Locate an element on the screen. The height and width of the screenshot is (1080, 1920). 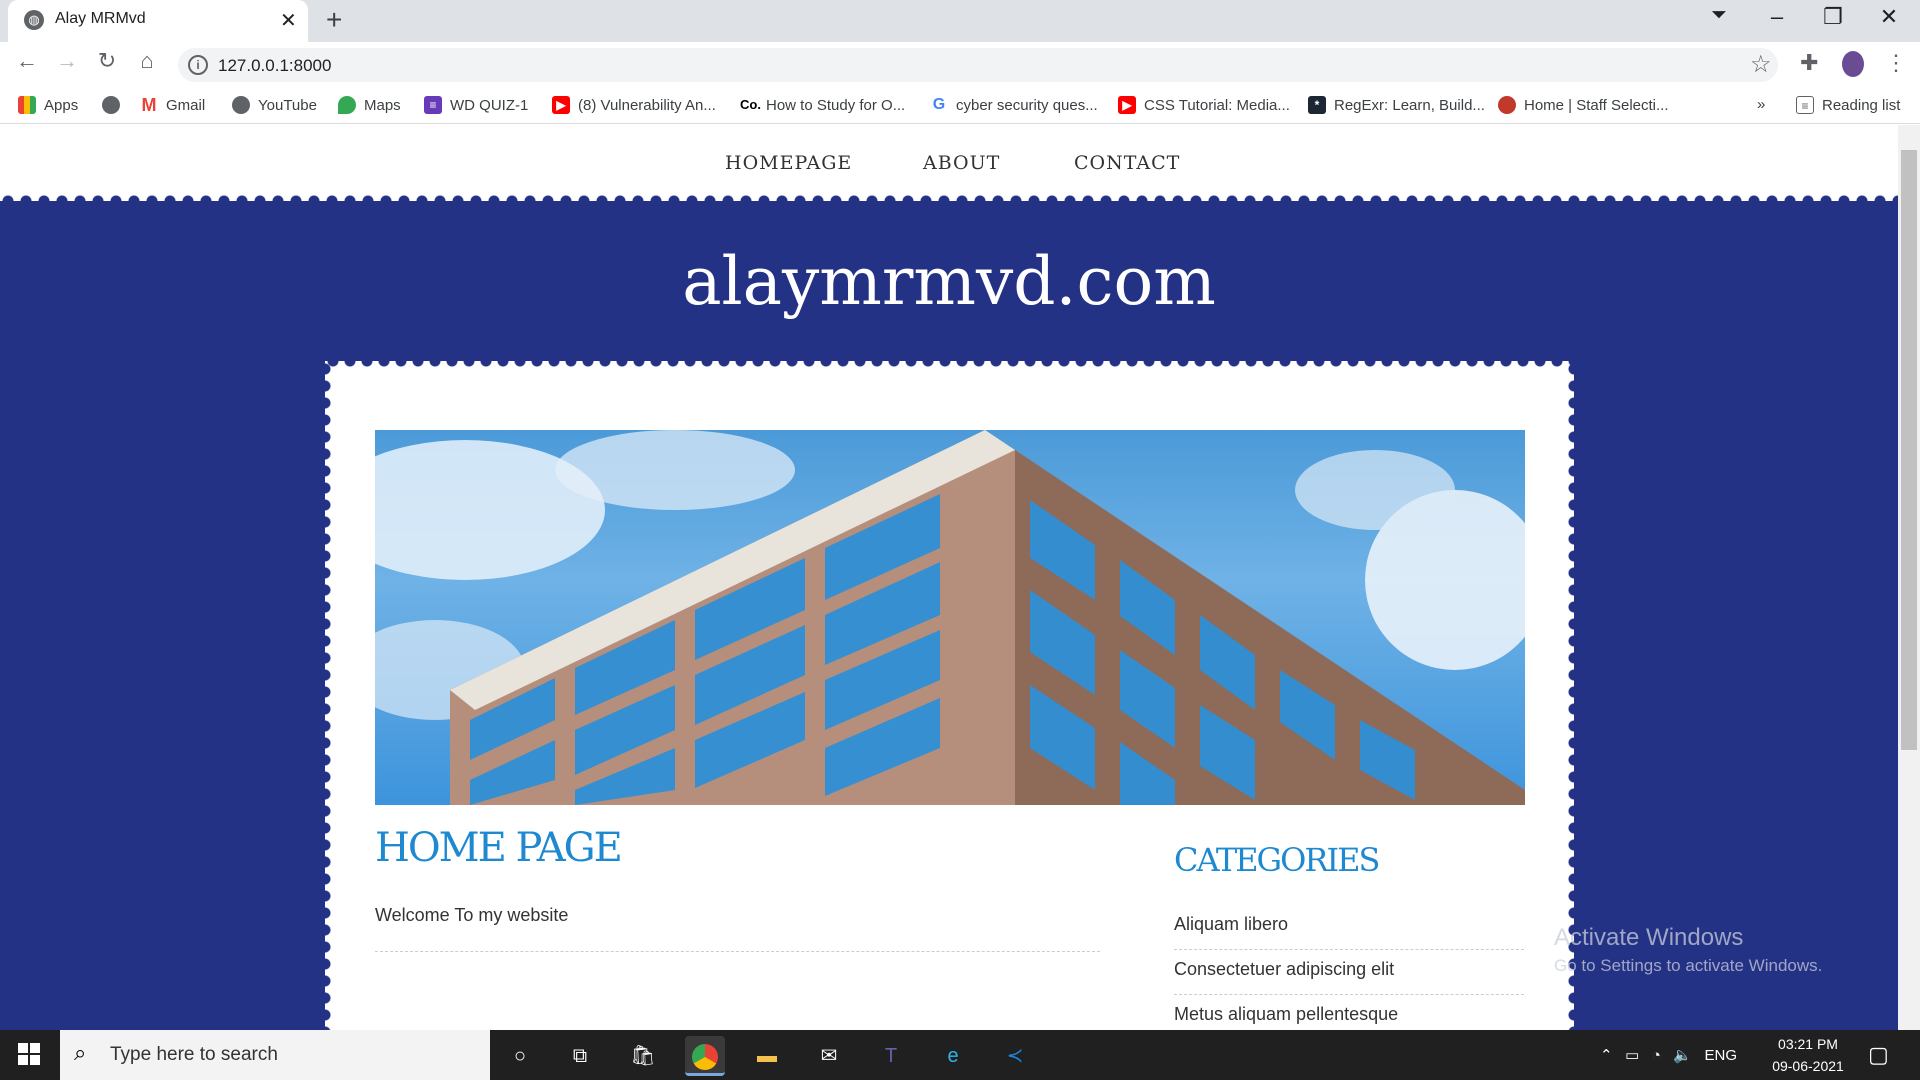
language-indicator: ENG is located at coordinates (1721, 1055).